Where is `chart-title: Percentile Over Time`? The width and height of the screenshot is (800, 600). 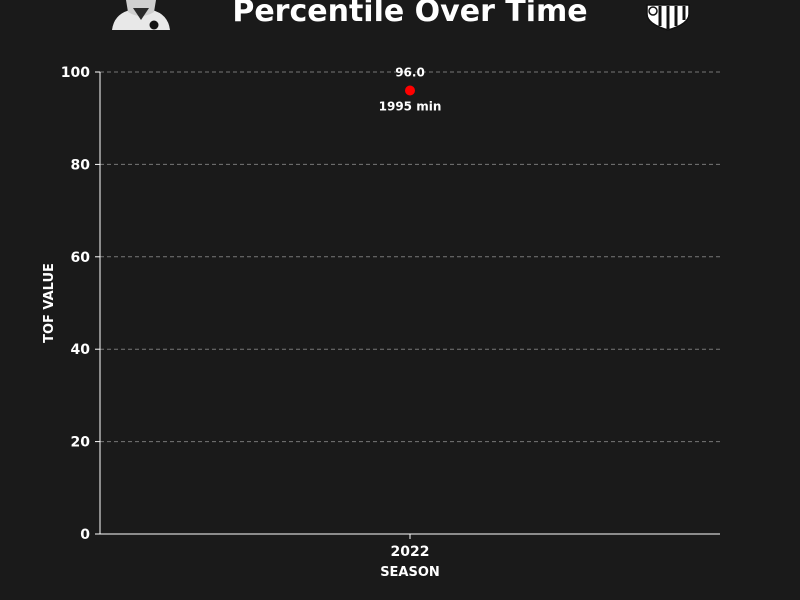
chart-title: Percentile Over Time is located at coordinates (409, 14).